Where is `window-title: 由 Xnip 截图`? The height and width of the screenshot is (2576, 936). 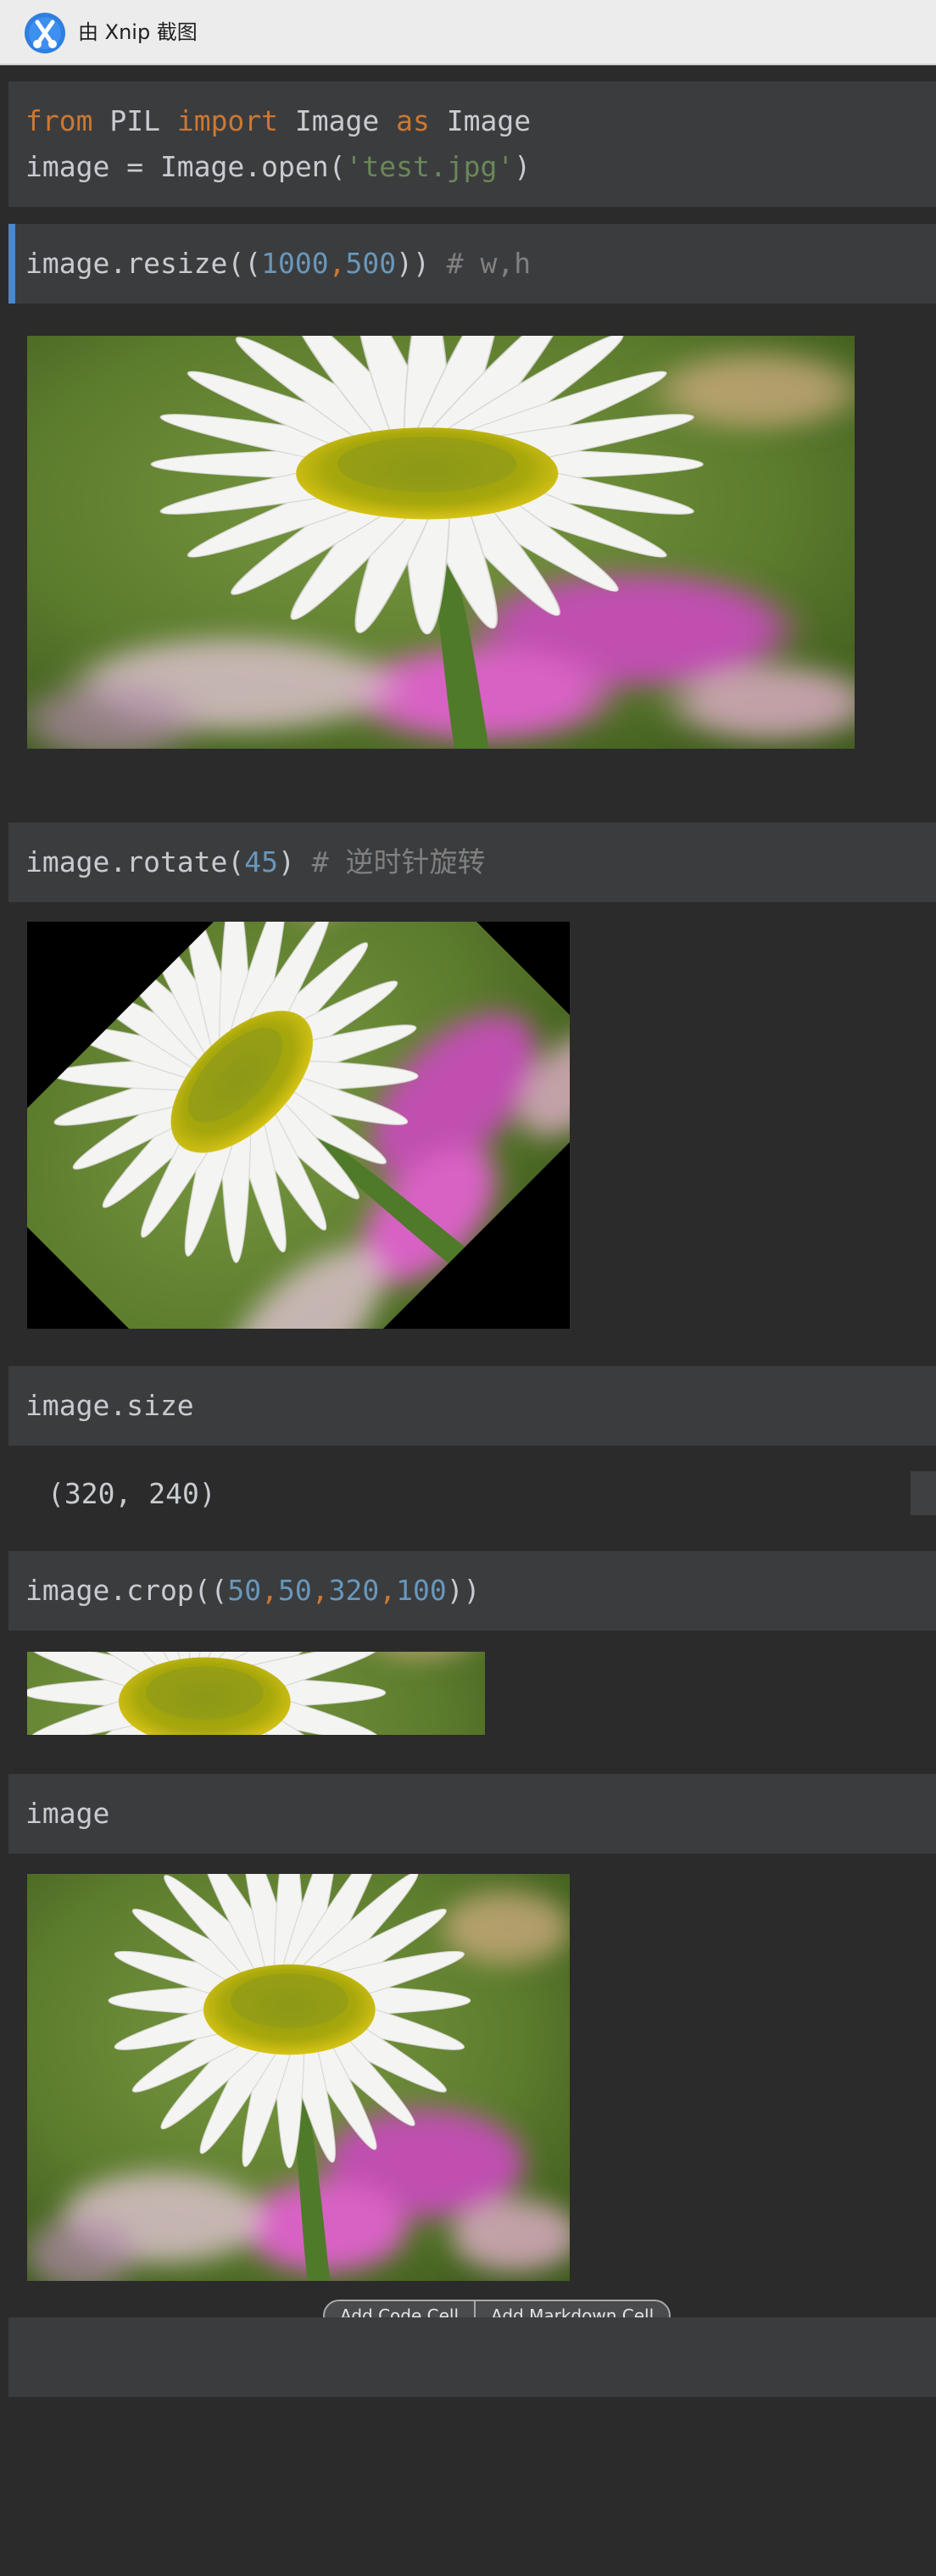
window-title: 由 Xnip 截图 is located at coordinates (138, 32).